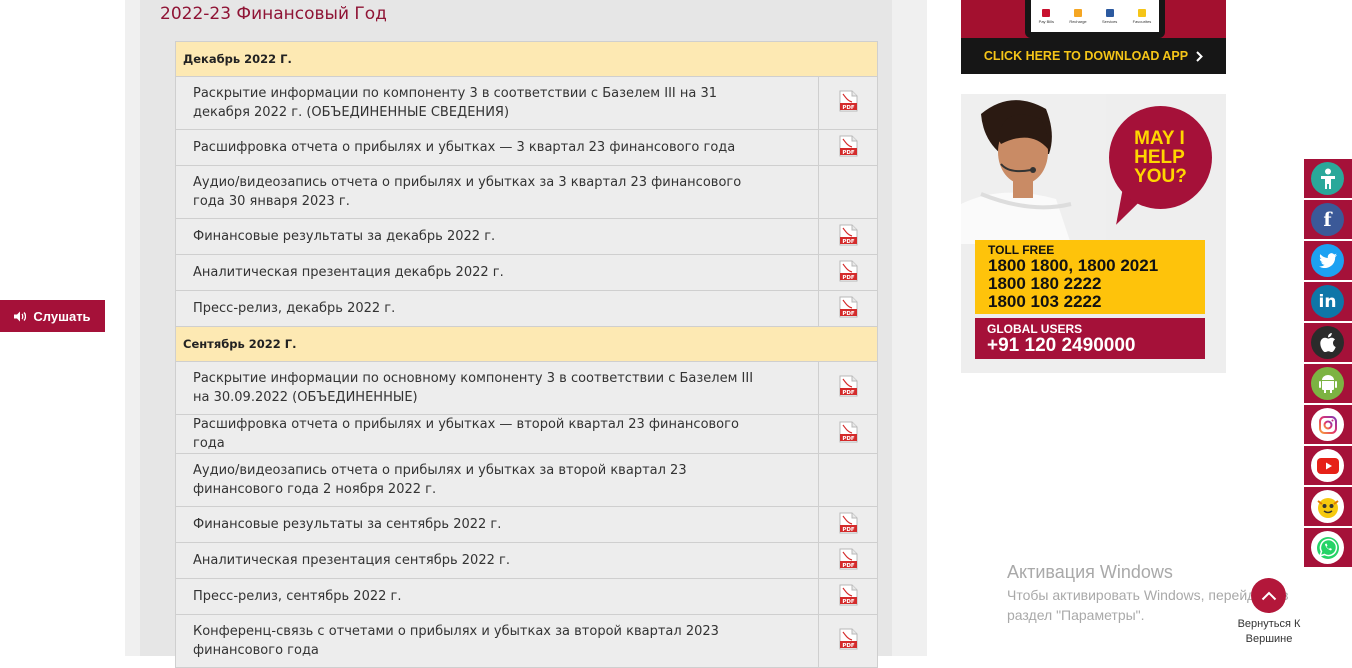 Image resolution: width=1352 pixels, height=668 pixels. Describe the element at coordinates (1061, 345) in the screenshot. I see `global-users-number: +91 120 2490000` at that location.